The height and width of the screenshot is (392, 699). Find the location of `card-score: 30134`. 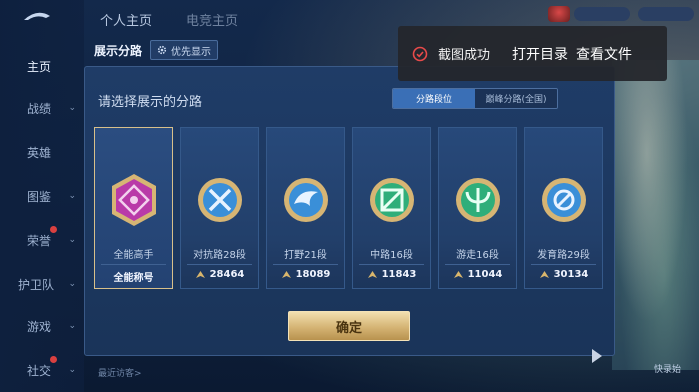

card-score: 30134 is located at coordinates (563, 274).